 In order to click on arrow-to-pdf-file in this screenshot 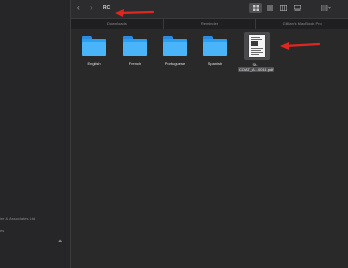, I will do `click(300, 46)`.